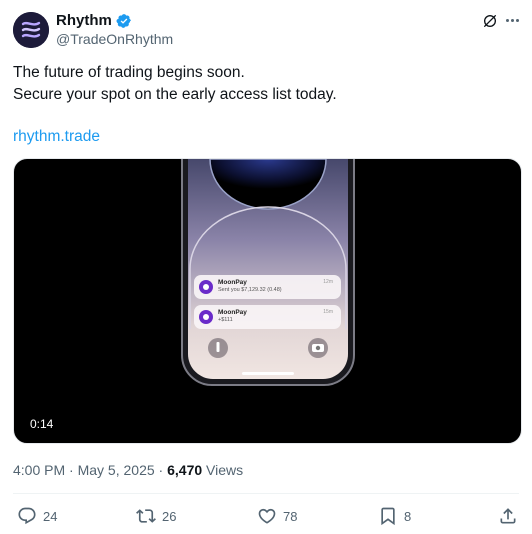 The width and height of the screenshot is (532, 534). What do you see at coordinates (328, 312) in the screenshot?
I see `notification-time: 15m` at bounding box center [328, 312].